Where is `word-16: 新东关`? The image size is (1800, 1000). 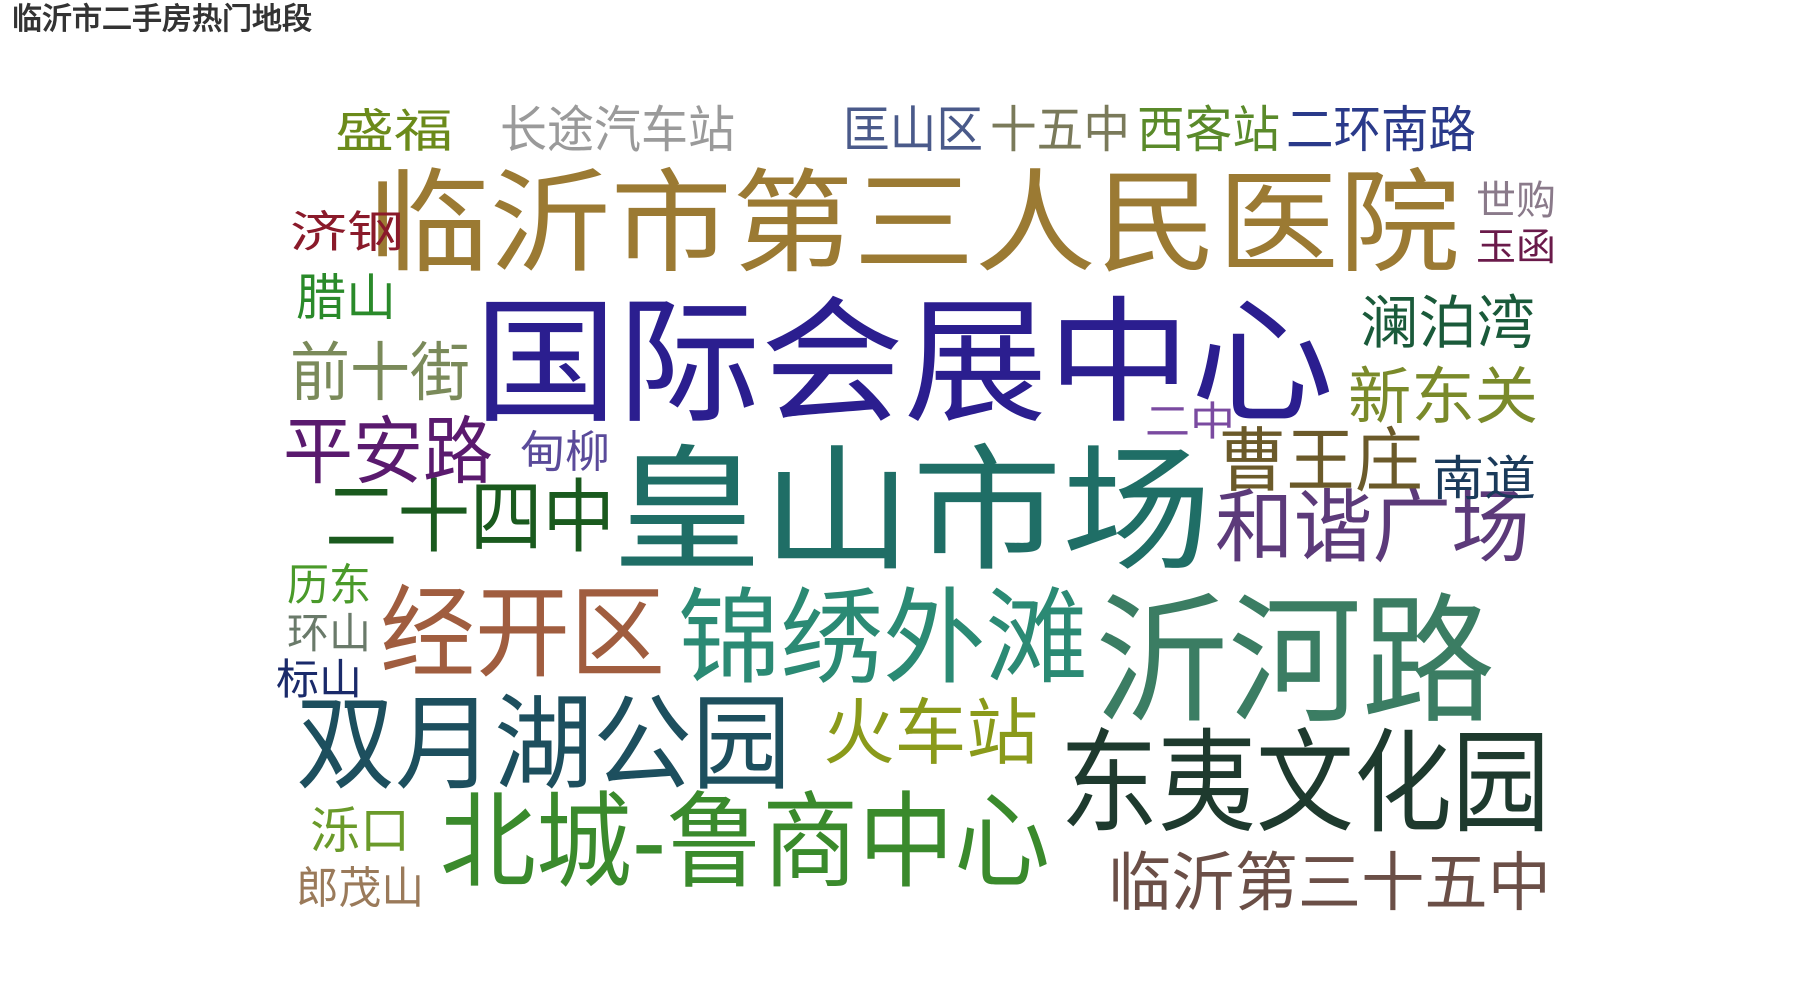 word-16: 新东关 is located at coordinates (1443, 396).